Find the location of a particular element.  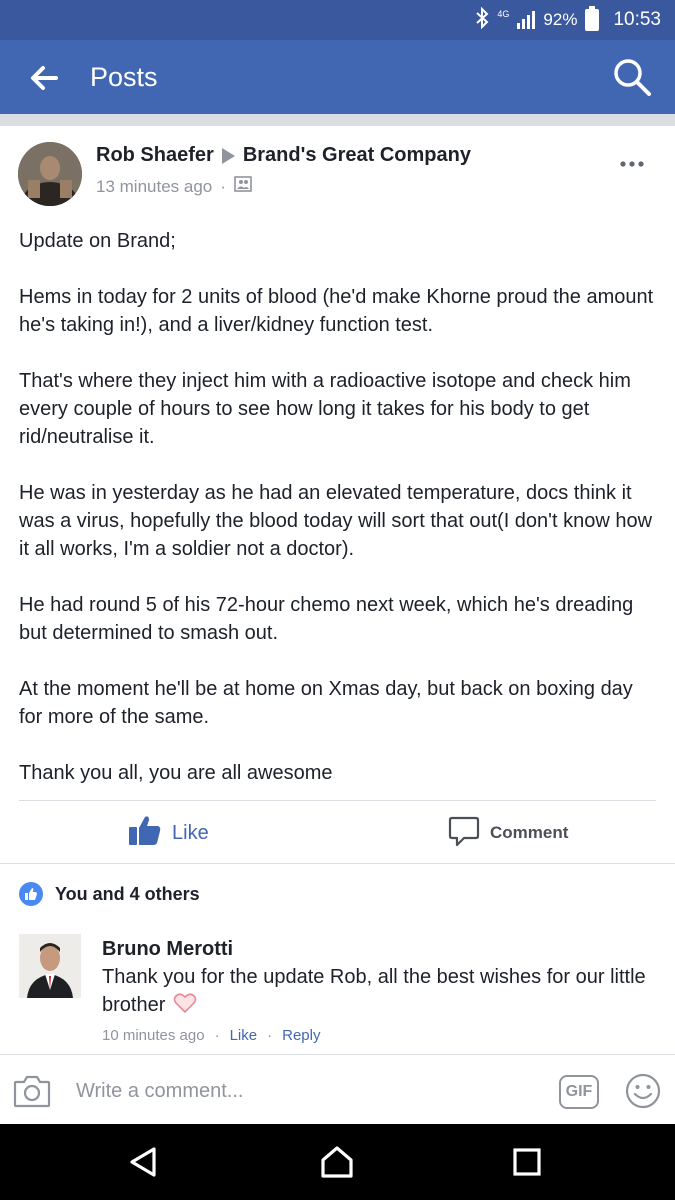

audience-icon is located at coordinates (243, 186).